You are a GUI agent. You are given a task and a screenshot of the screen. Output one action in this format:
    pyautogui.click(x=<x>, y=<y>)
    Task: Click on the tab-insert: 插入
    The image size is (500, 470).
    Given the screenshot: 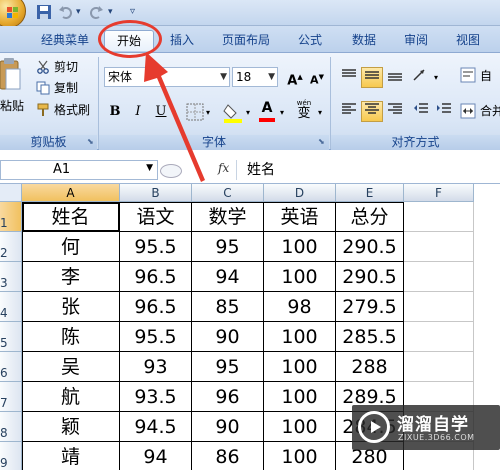 What is the action you would take?
    pyautogui.click(x=182, y=40)
    